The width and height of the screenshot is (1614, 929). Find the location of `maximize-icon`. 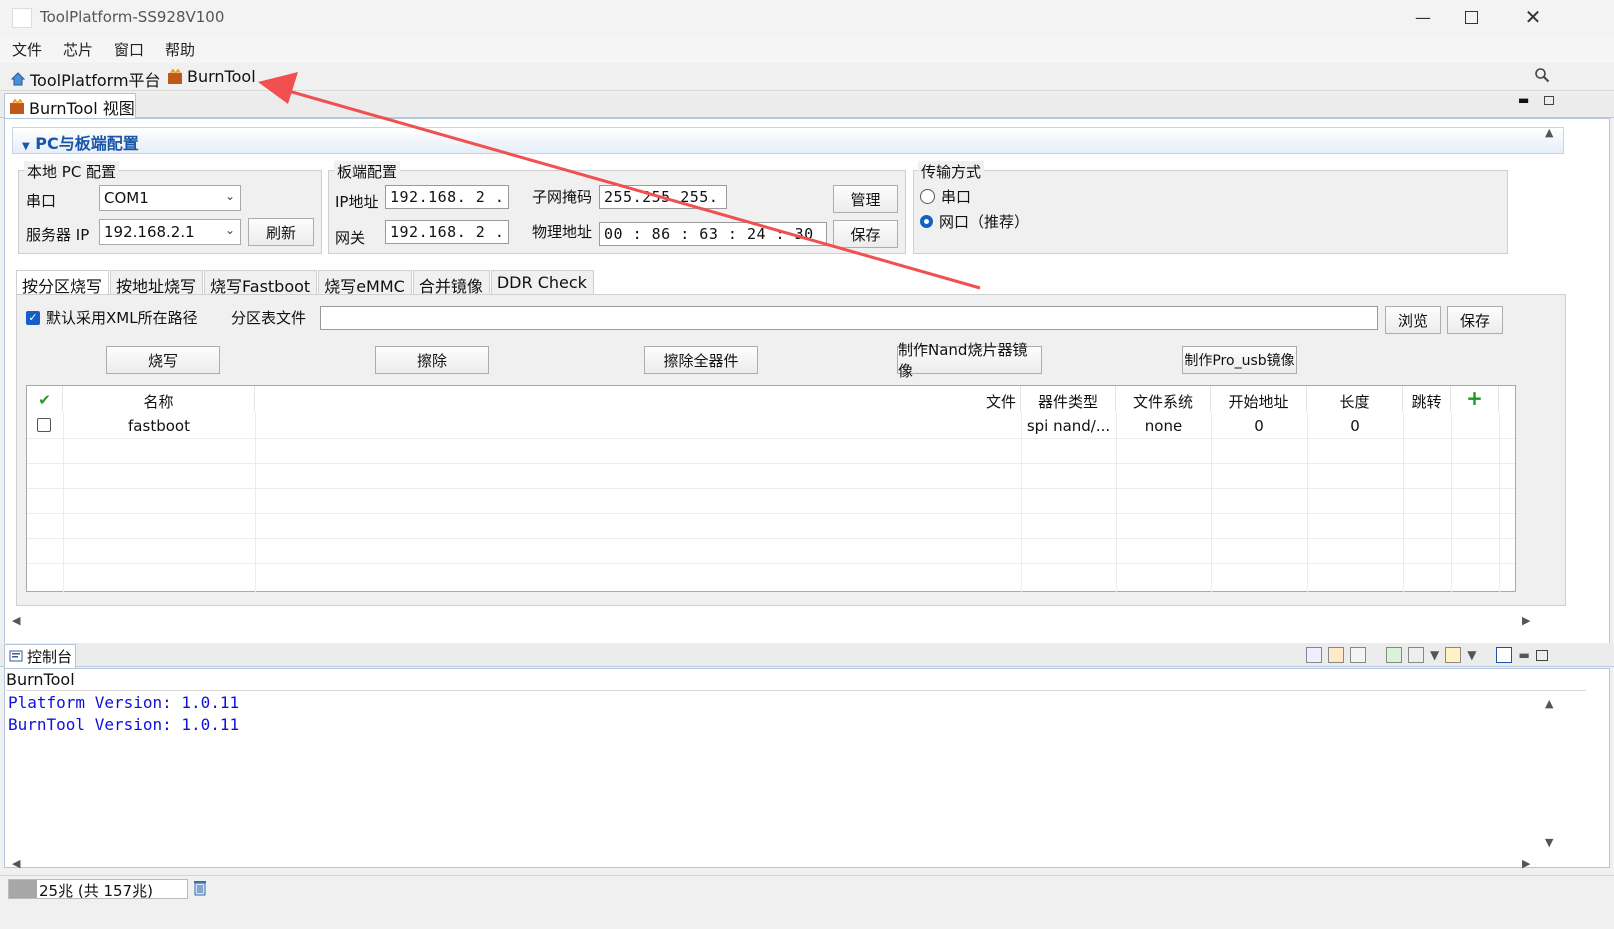

maximize-icon is located at coordinates (1541, 655).